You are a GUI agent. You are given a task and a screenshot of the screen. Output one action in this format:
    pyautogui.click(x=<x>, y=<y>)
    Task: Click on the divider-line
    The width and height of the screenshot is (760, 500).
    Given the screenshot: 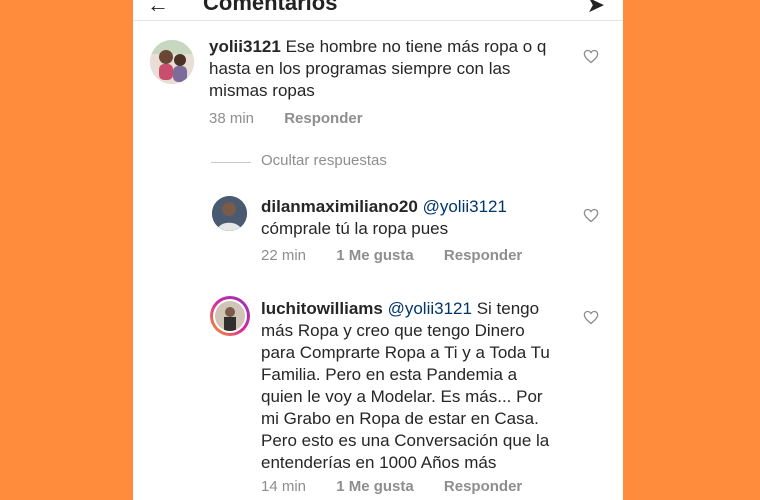 What is the action you would take?
    pyautogui.click(x=231, y=162)
    